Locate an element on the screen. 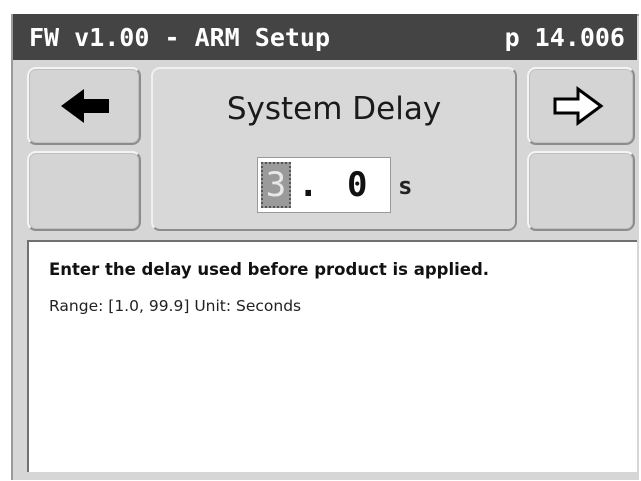 The width and height of the screenshot is (641, 481). blank-softkey-right is located at coordinates (581, 191).